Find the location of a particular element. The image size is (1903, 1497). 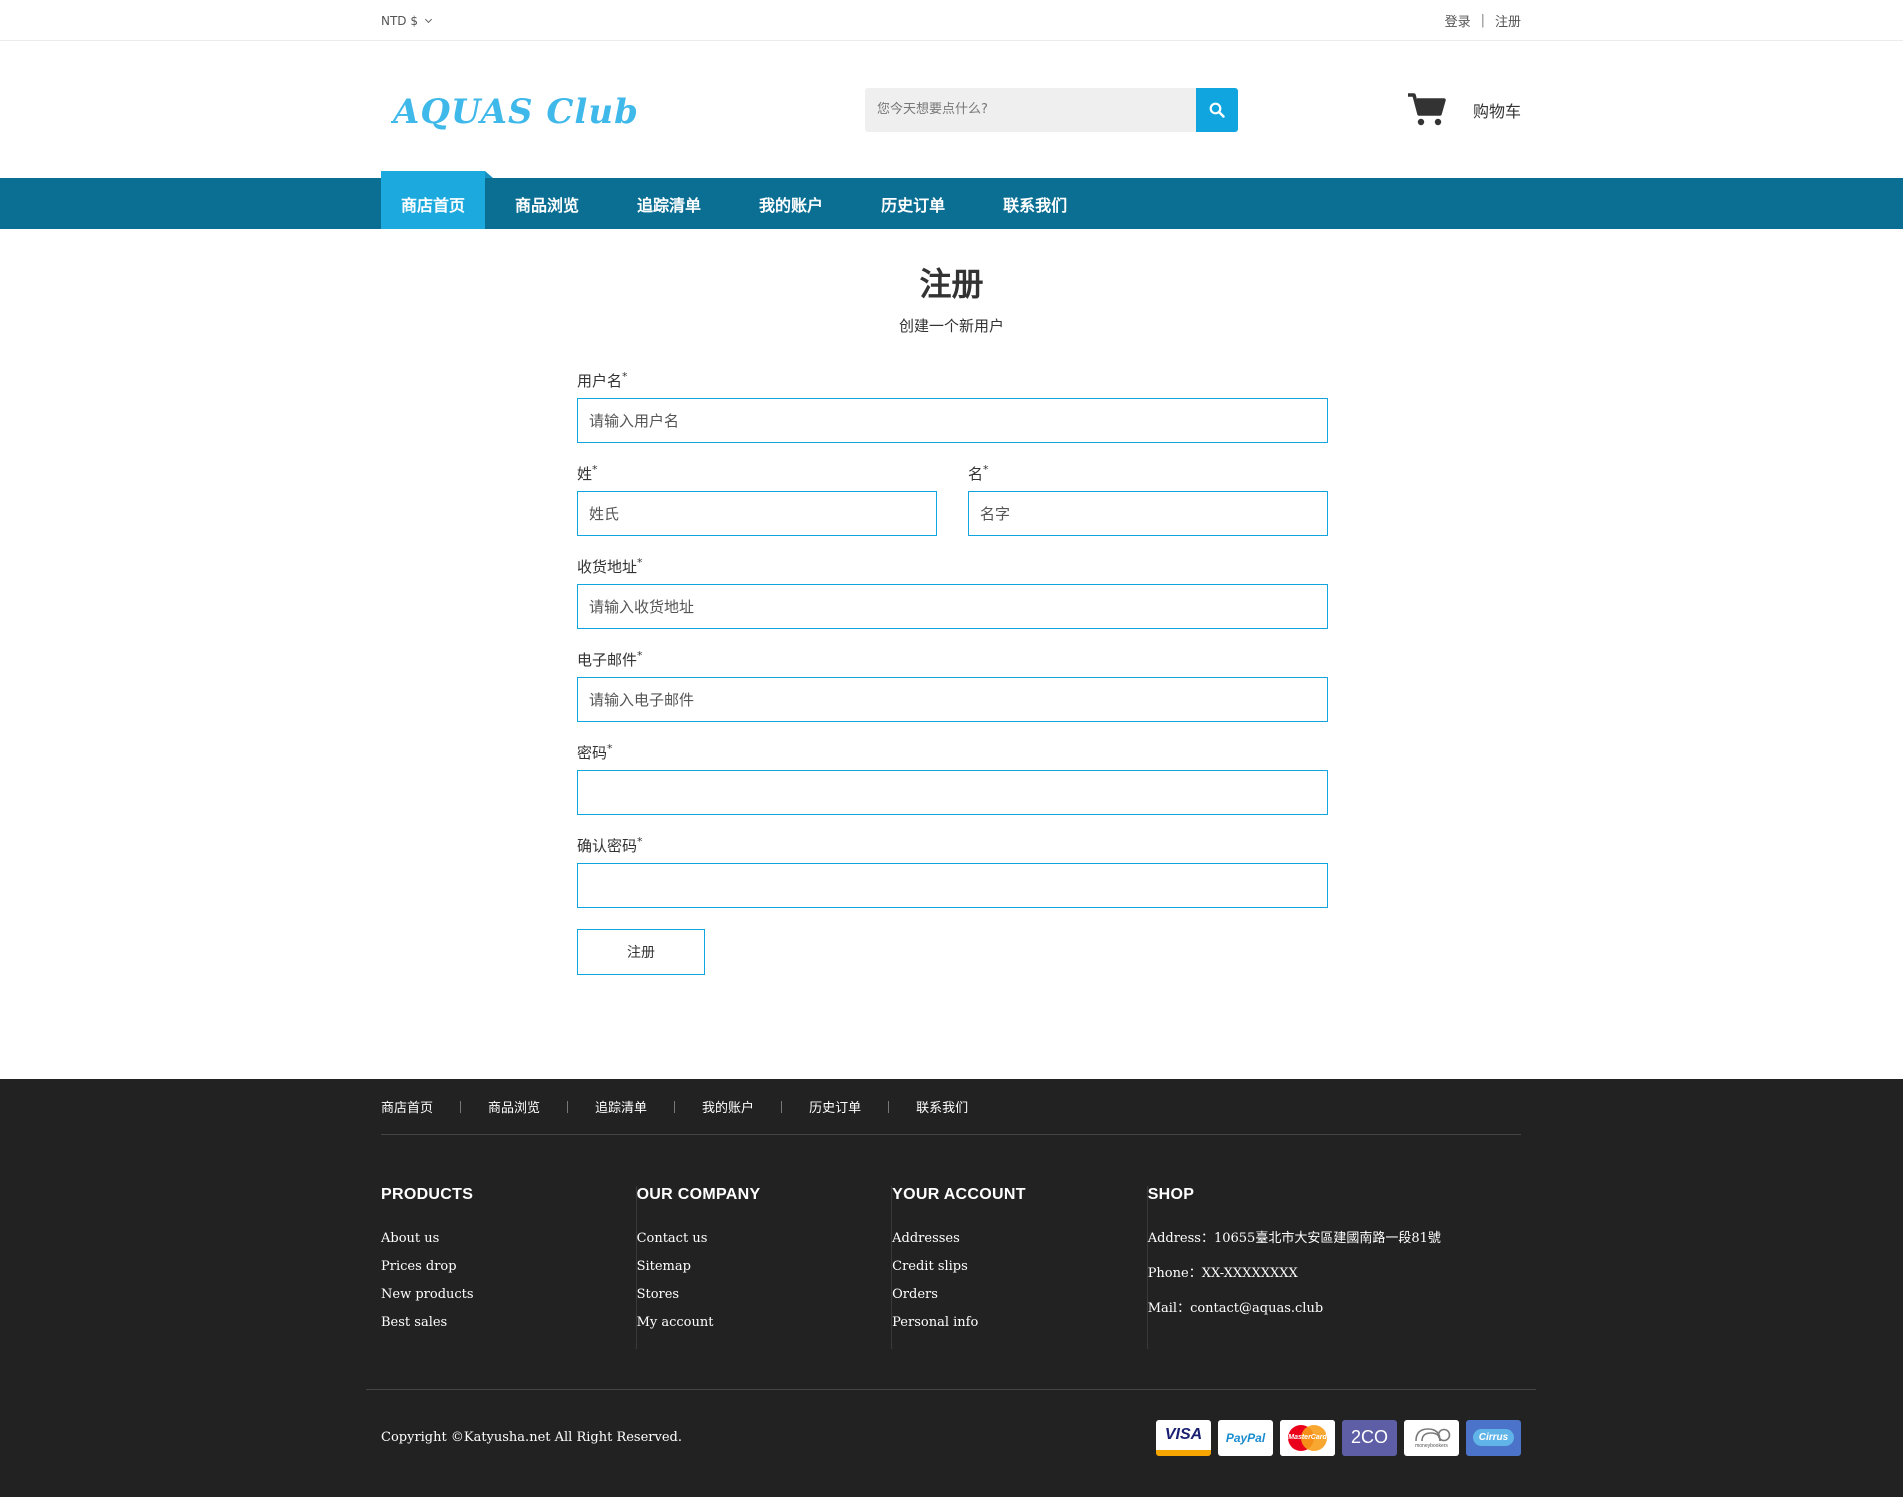

login-link: 登录 is located at coordinates (1458, 20).